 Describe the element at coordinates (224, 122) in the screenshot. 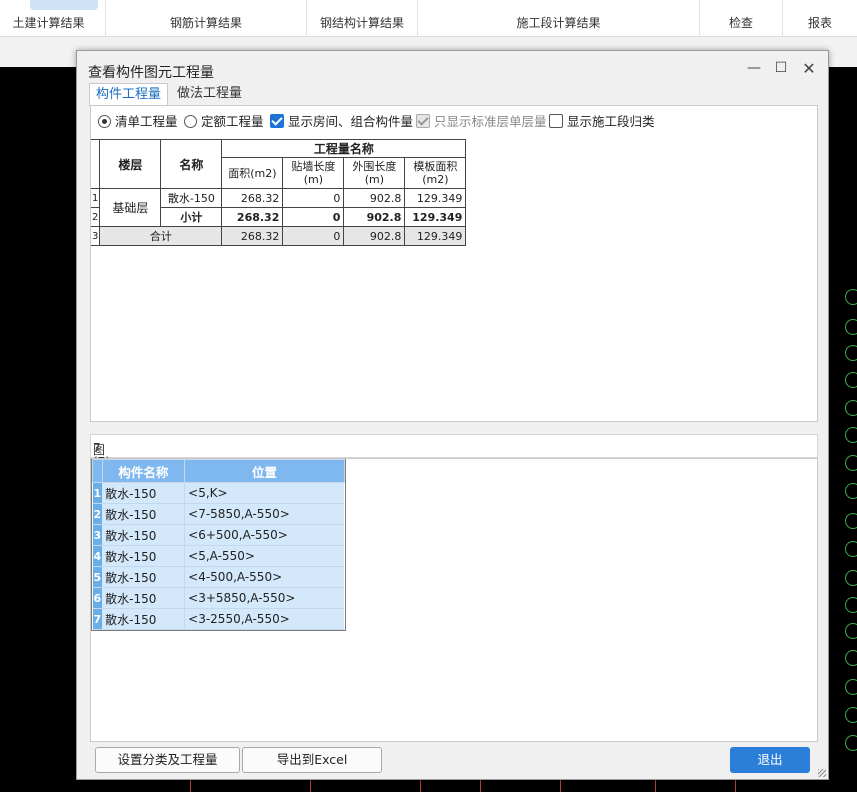

I see `radio-de: 定额工程量` at that location.